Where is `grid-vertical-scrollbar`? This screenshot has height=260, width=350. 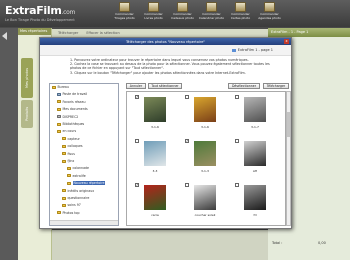
grid-vertical-scrollbar is located at coordinates (288, 158).